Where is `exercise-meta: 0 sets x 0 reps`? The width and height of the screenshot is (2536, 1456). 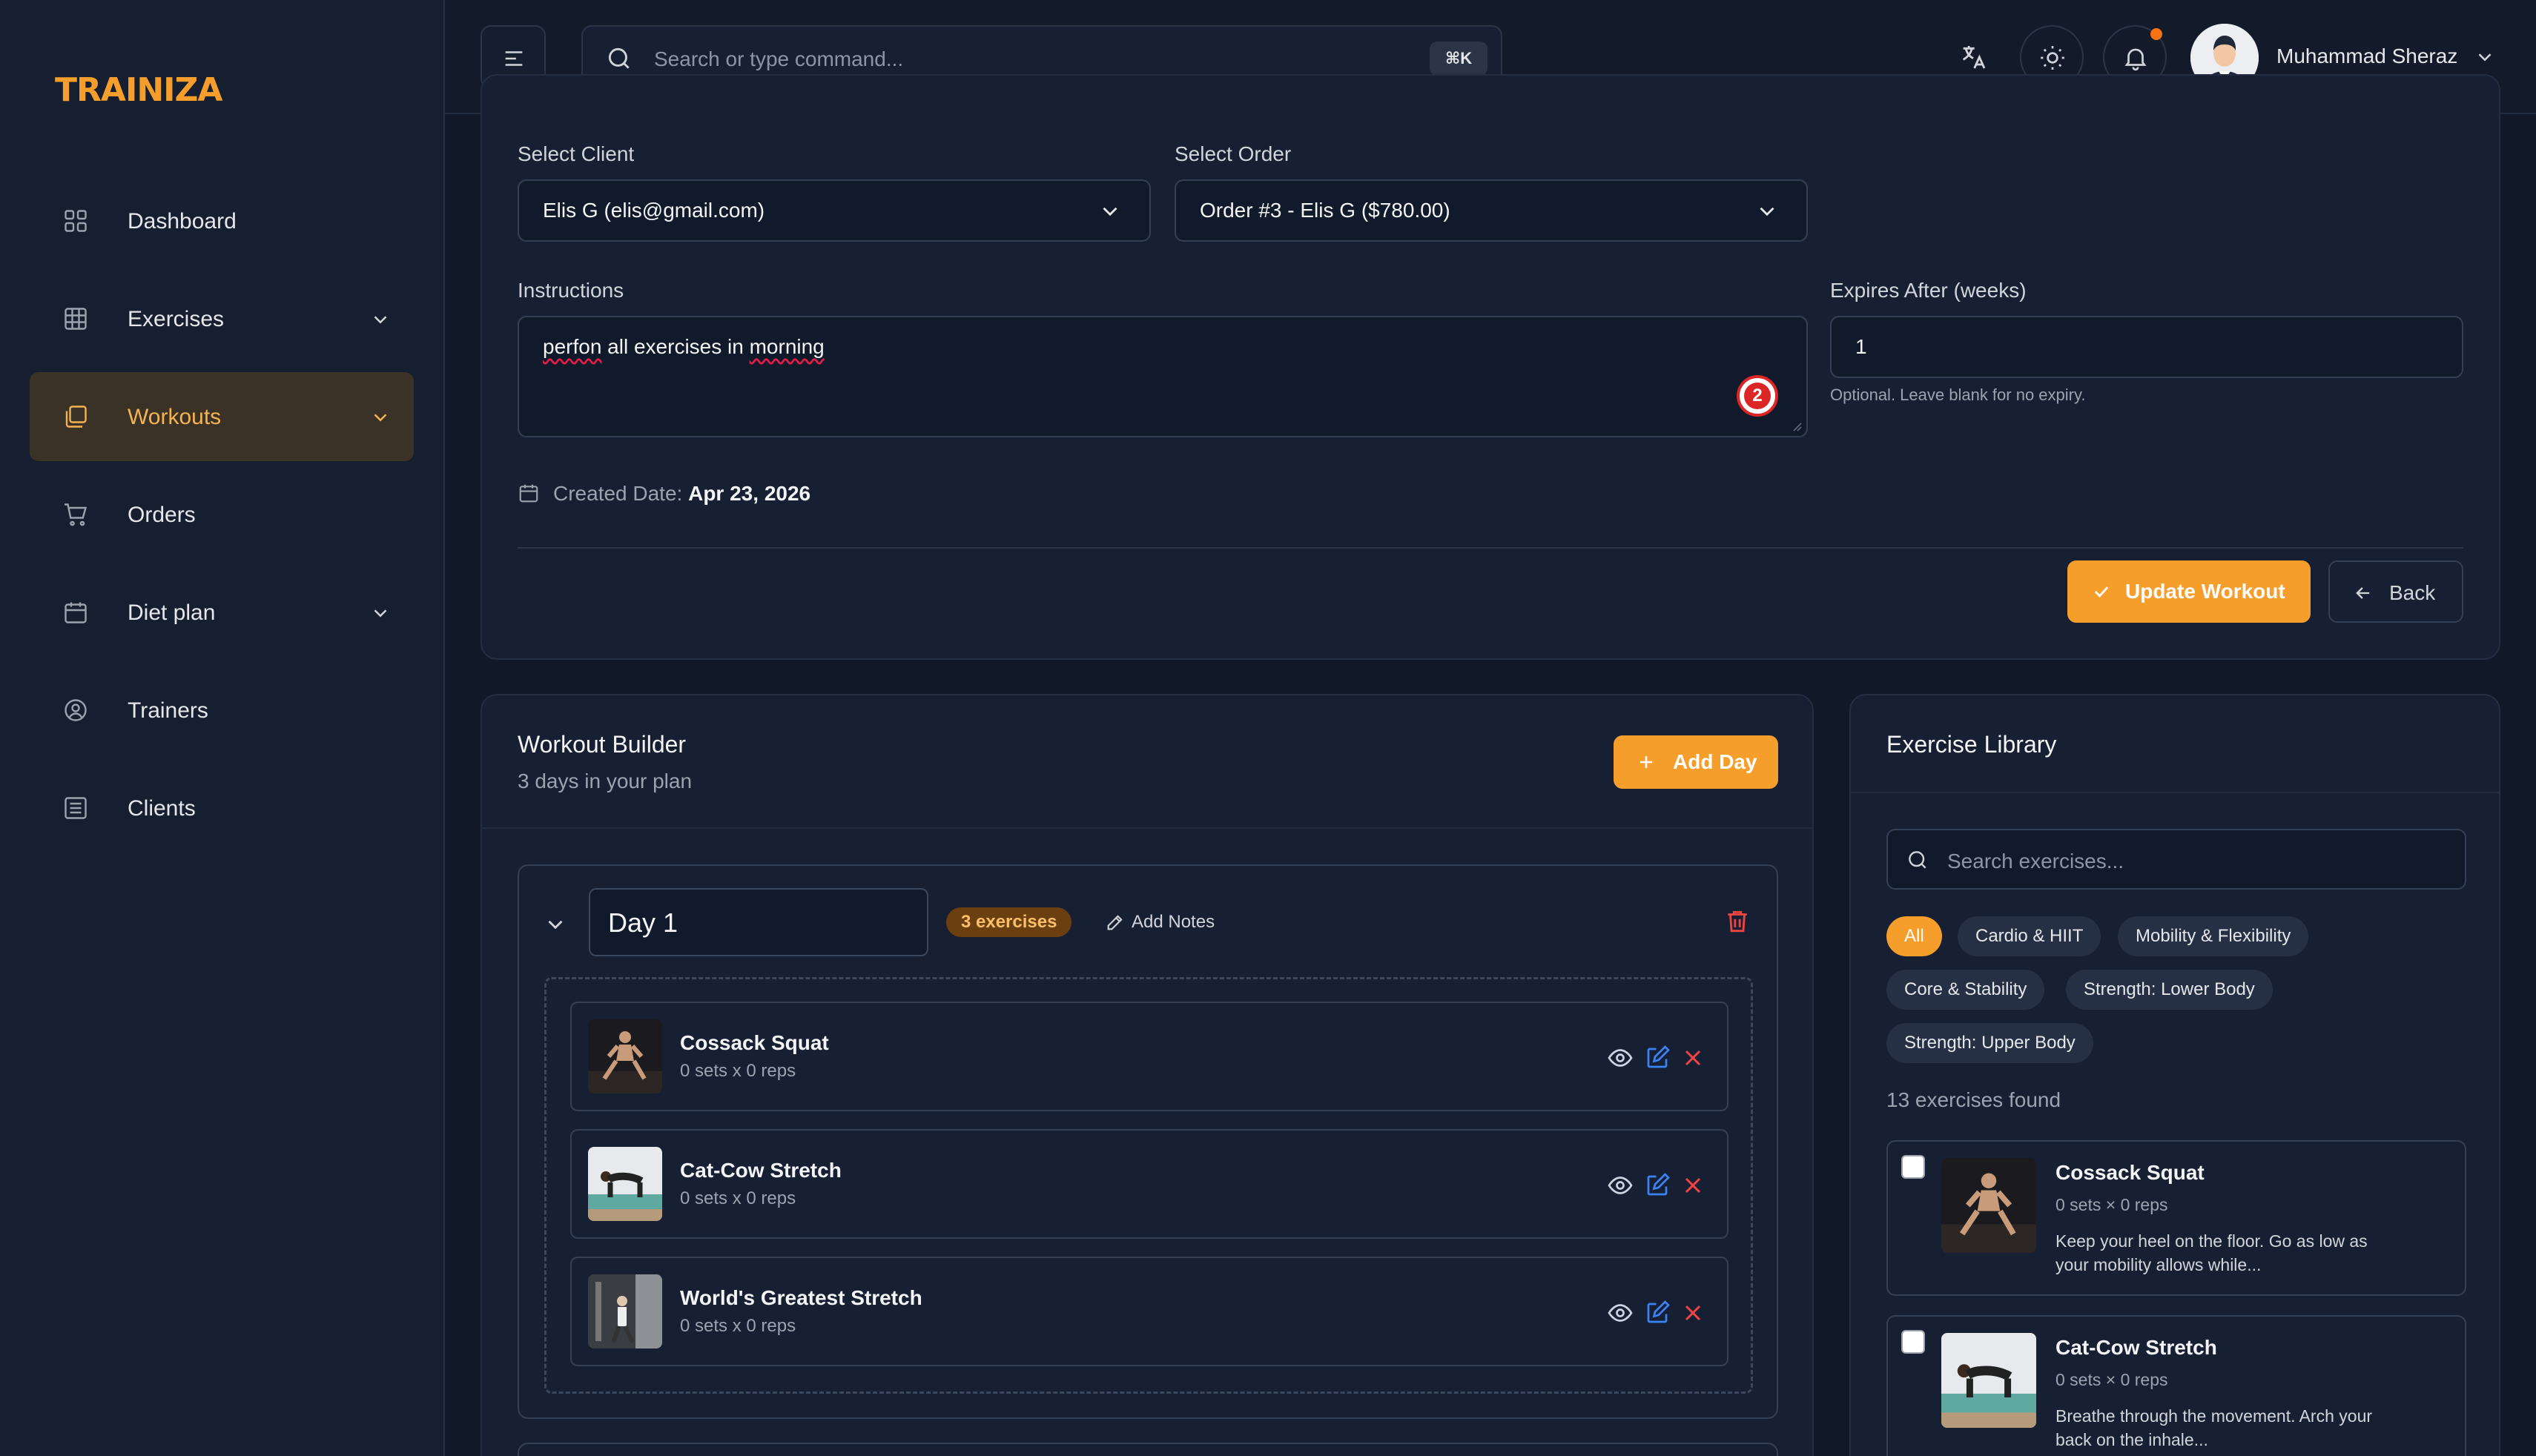 exercise-meta: 0 sets x 0 reps is located at coordinates (738, 1326).